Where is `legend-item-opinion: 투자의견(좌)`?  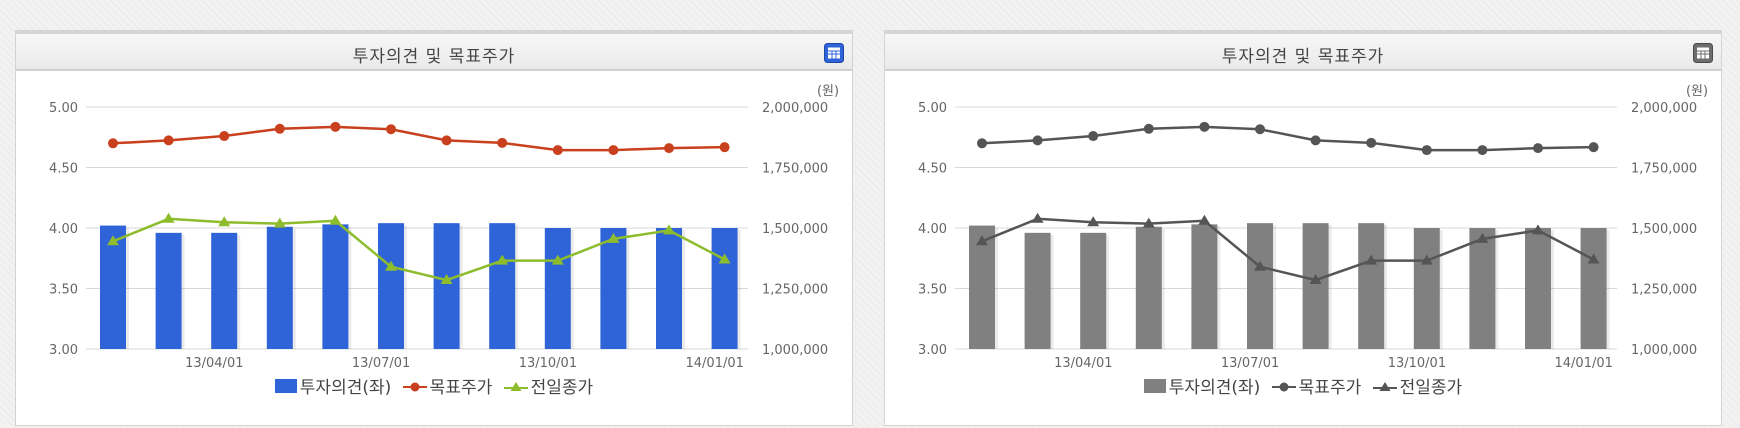 legend-item-opinion: 투자의견(좌) is located at coordinates (1202, 385).